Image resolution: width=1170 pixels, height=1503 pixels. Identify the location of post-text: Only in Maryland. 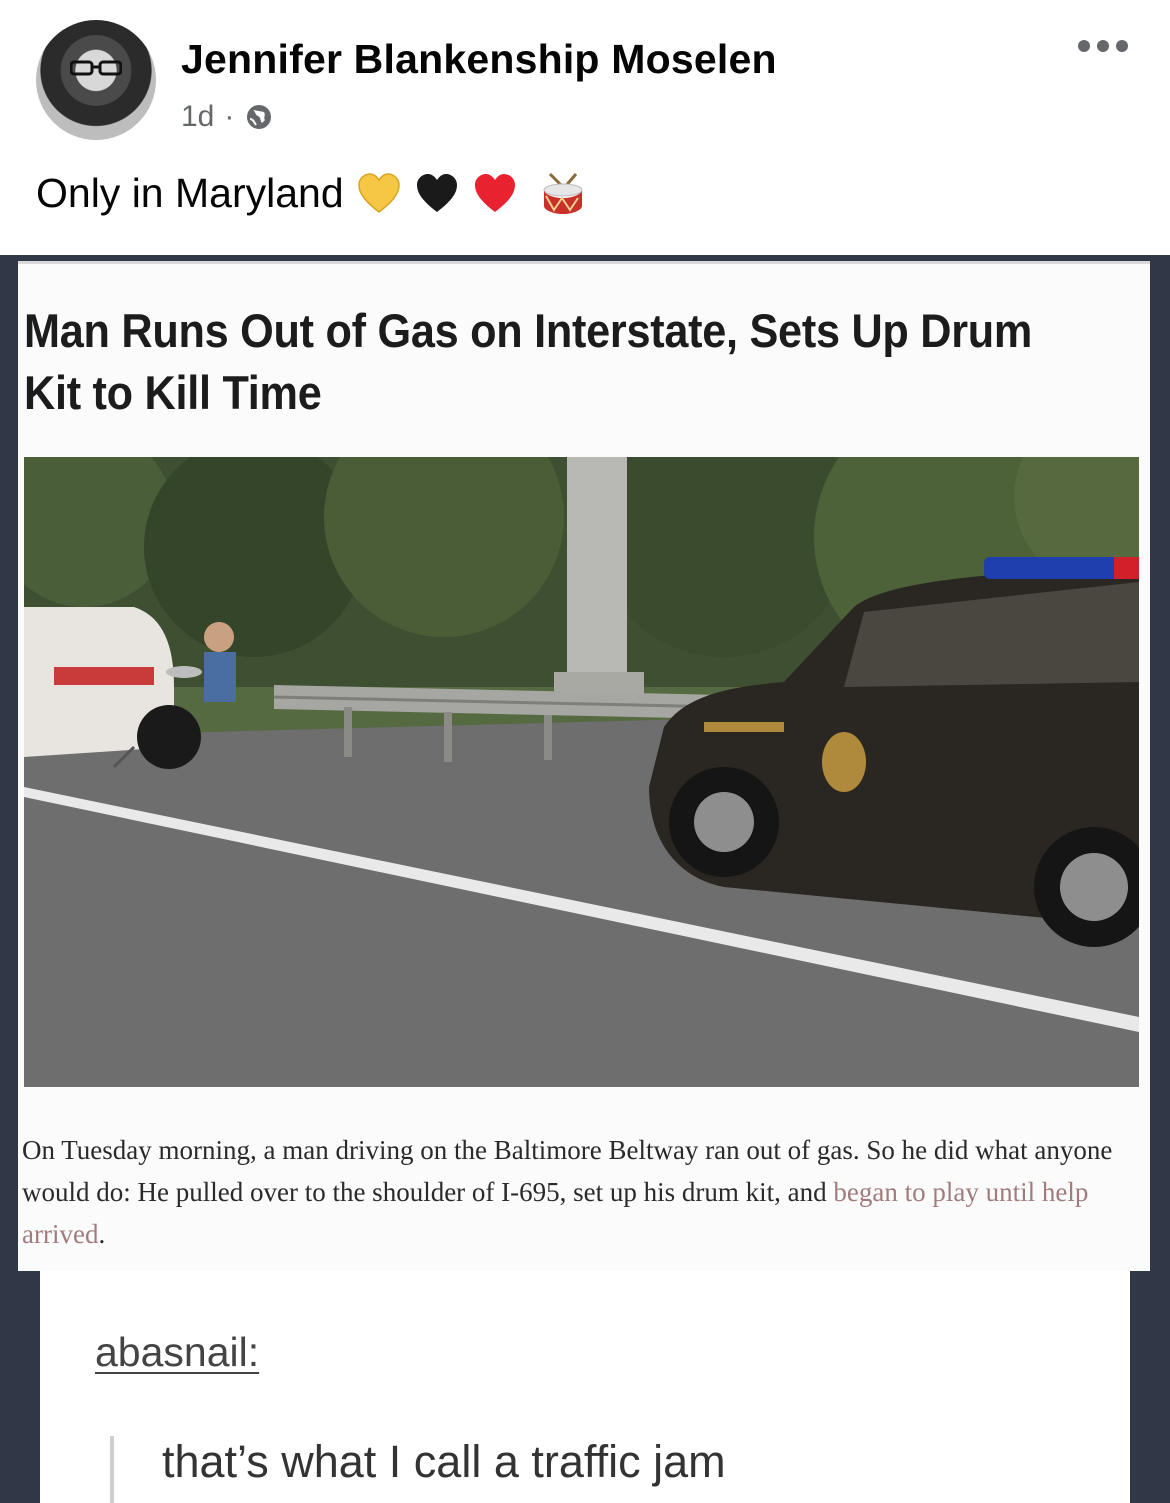
(311, 193).